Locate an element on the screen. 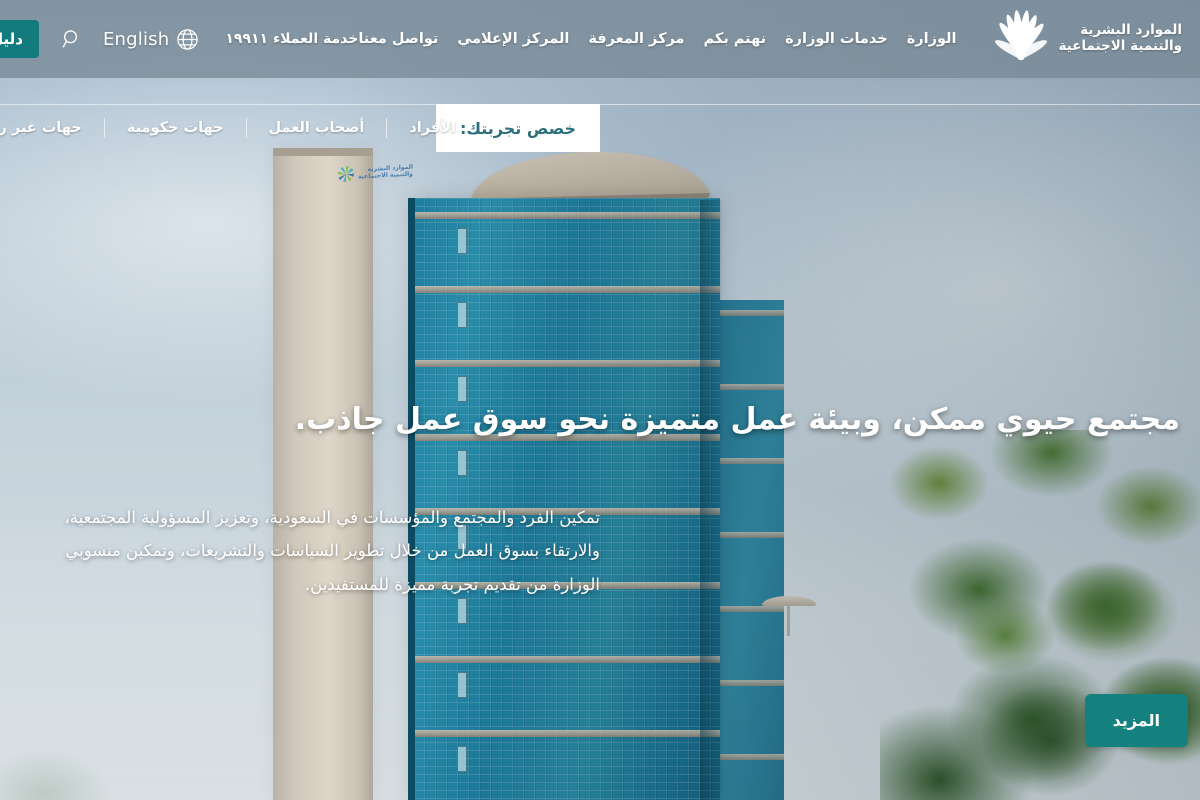  tab-employers: أصحاب العمل is located at coordinates (317, 128).